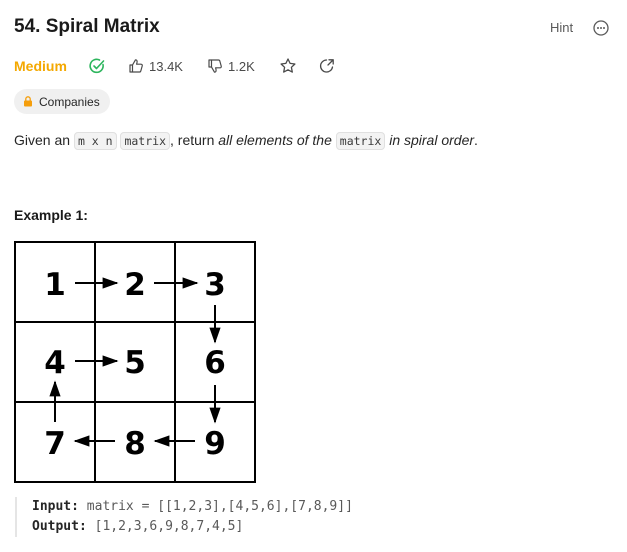 The width and height of the screenshot is (627, 552). Describe the element at coordinates (275, 140) in the screenshot. I see `desc-italic-1: all elements of the` at that location.